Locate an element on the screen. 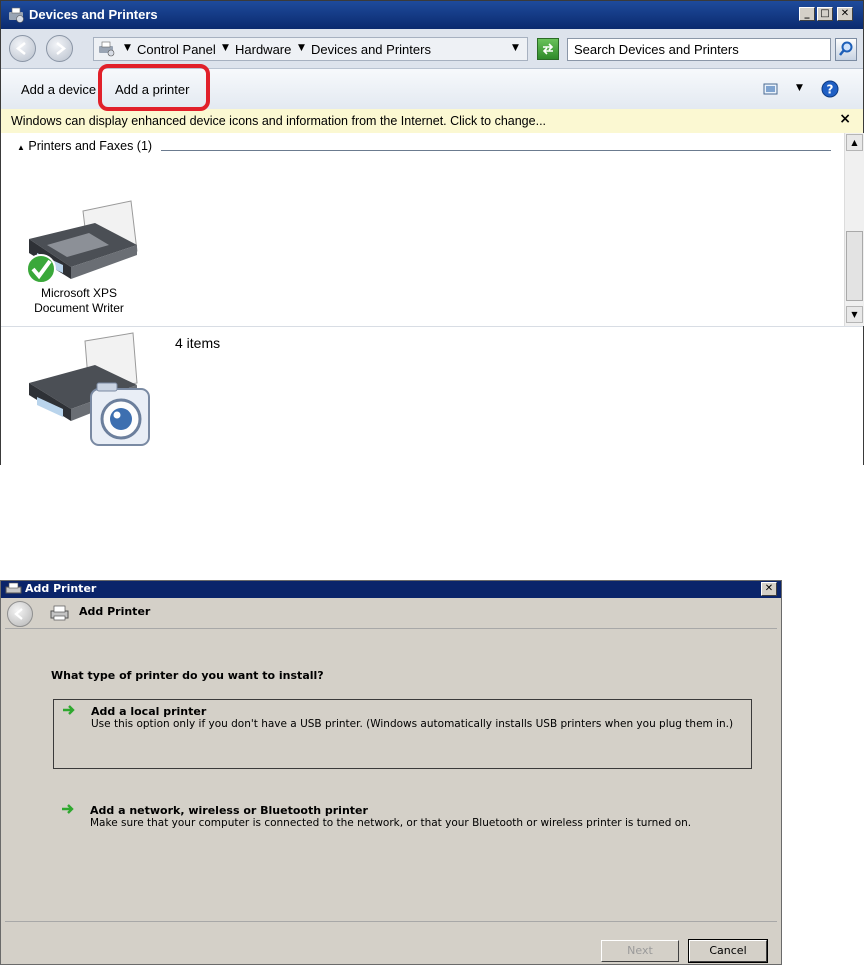 This screenshot has width=865, height=965. forward-arrow-icon is located at coordinates (61, 48).